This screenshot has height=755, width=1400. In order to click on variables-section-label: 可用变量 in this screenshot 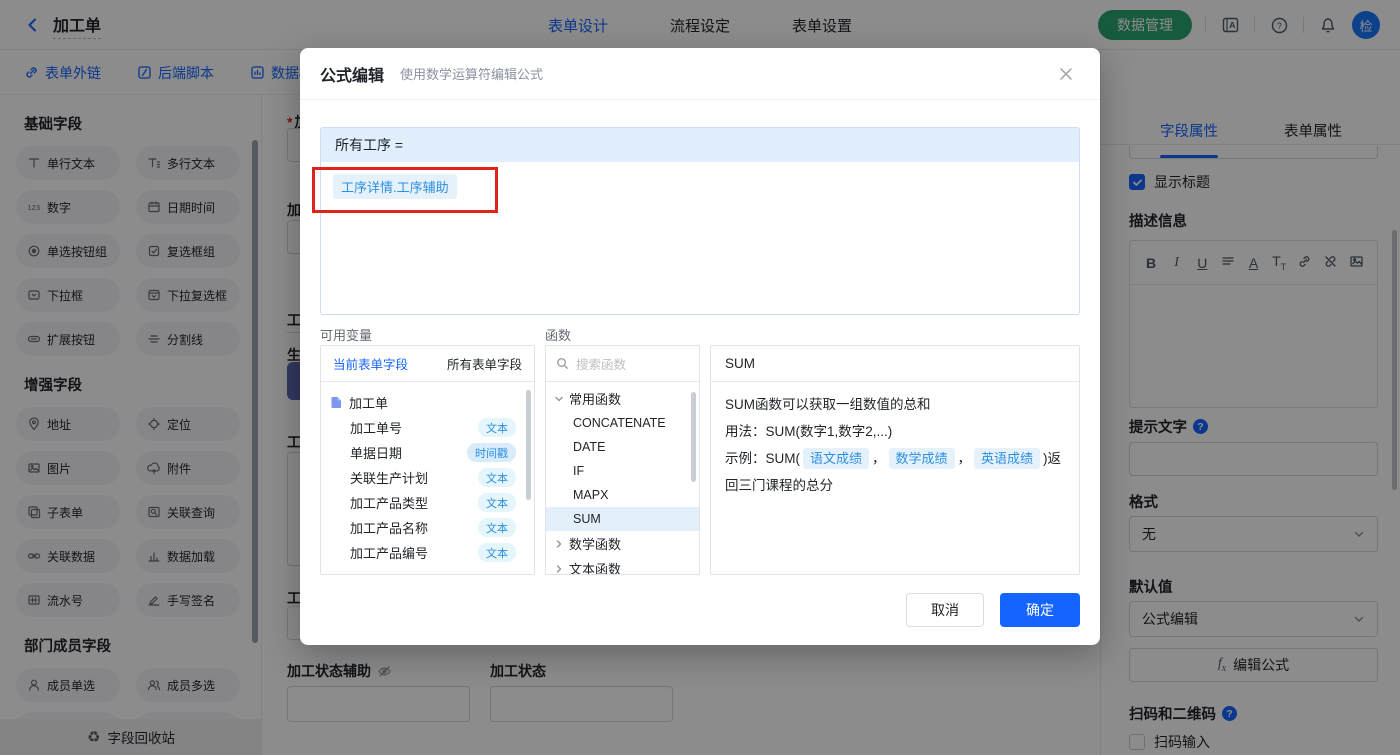, I will do `click(346, 335)`.